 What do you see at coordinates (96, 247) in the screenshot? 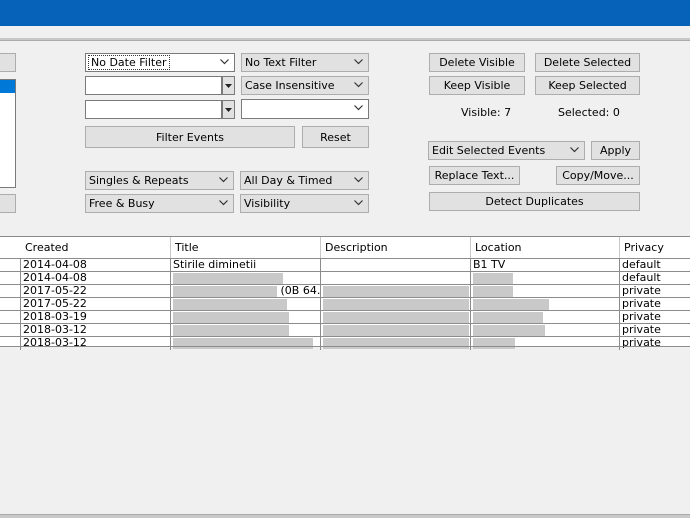
I see `column-header-created: Created` at bounding box center [96, 247].